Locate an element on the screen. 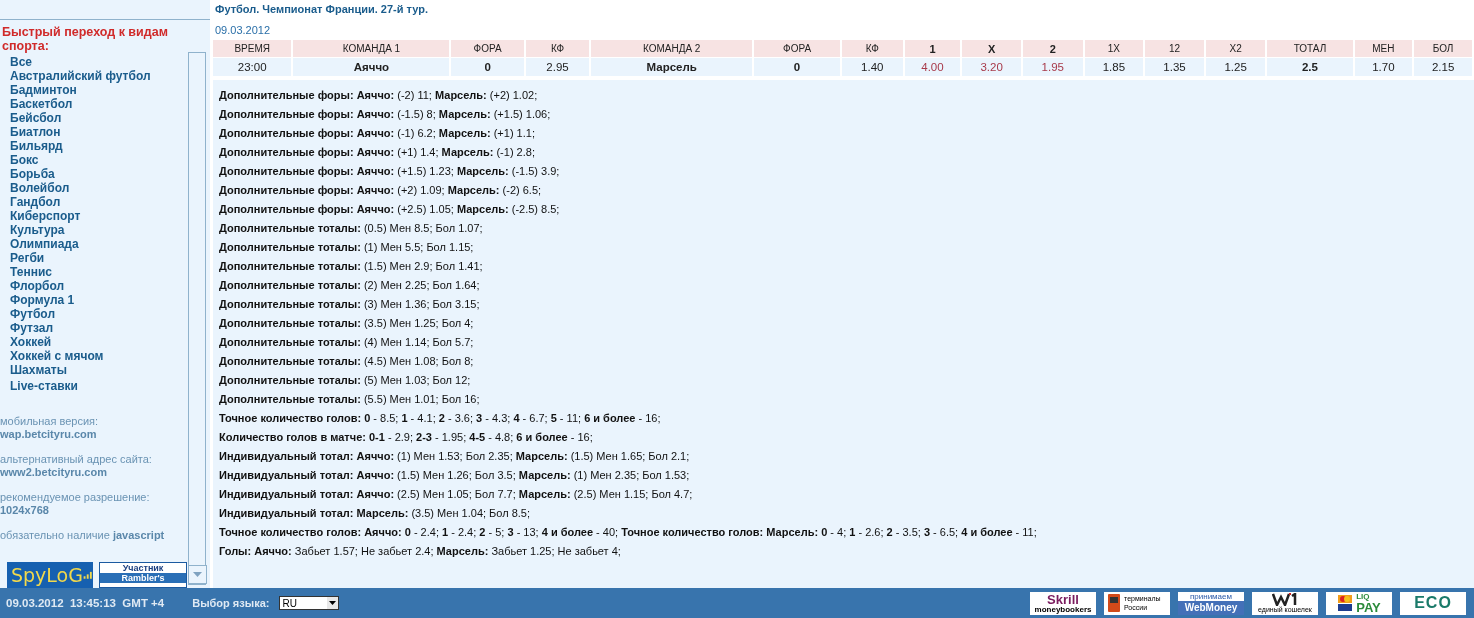  table-cell: 2.5 is located at coordinates (1310, 67).